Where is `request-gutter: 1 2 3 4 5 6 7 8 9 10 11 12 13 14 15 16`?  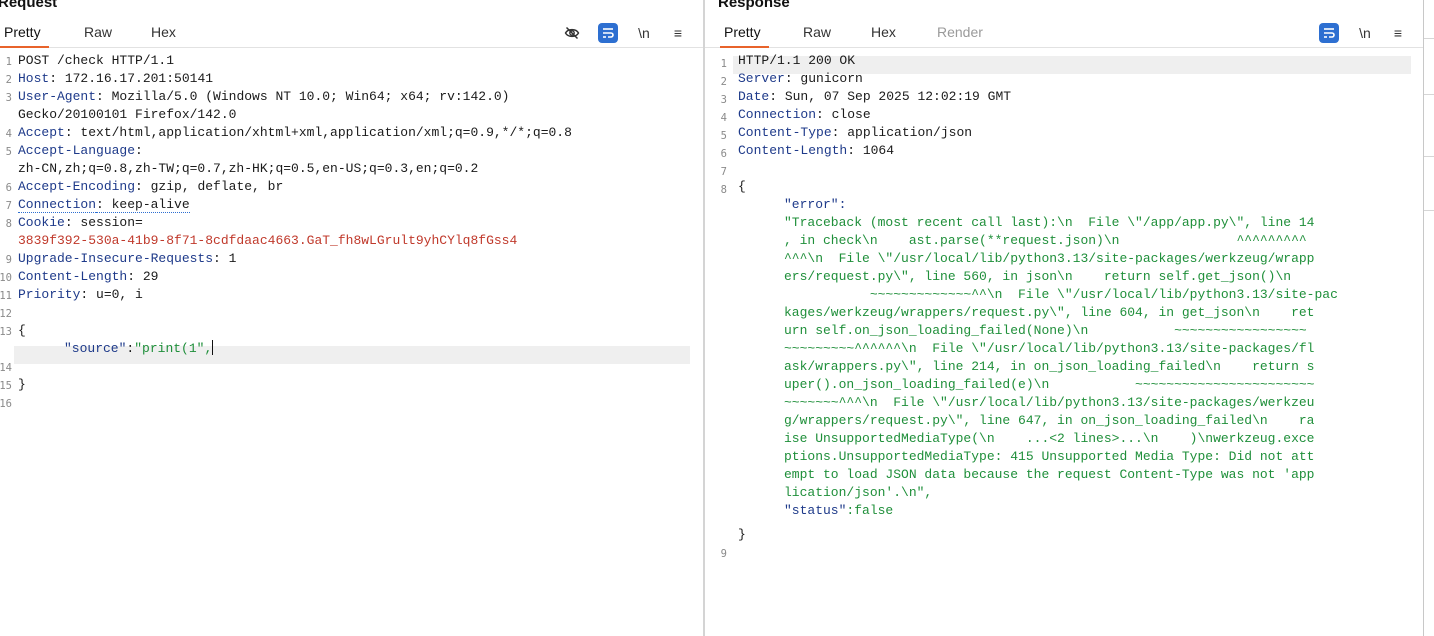
request-gutter: 1 2 3 4 5 6 7 8 9 10 11 12 13 14 15 16 is located at coordinates (7, 344).